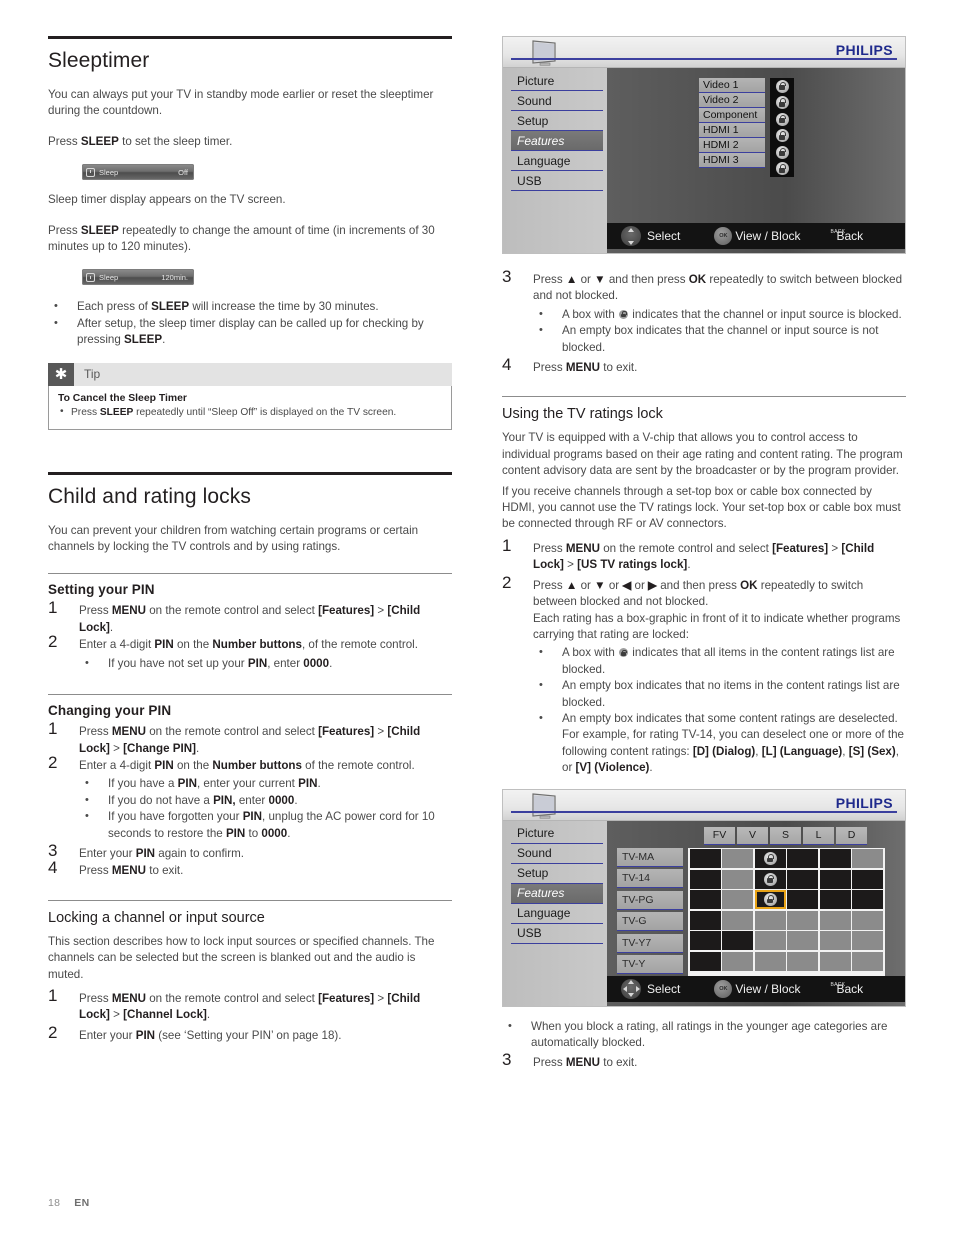  Describe the element at coordinates (549, 368) in the screenshot. I see `text-frag: Press` at that location.